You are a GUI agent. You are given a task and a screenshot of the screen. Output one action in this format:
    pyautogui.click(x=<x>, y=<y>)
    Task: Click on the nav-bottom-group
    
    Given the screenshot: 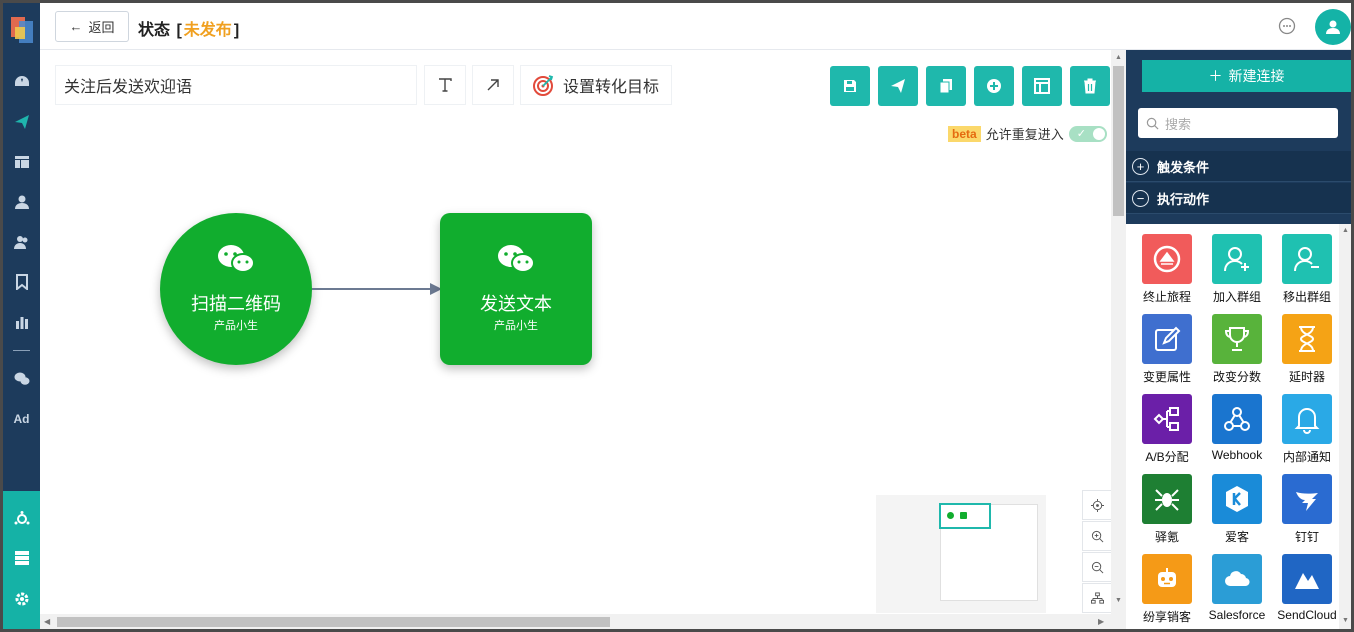 What is the action you would take?
    pyautogui.click(x=21, y=560)
    